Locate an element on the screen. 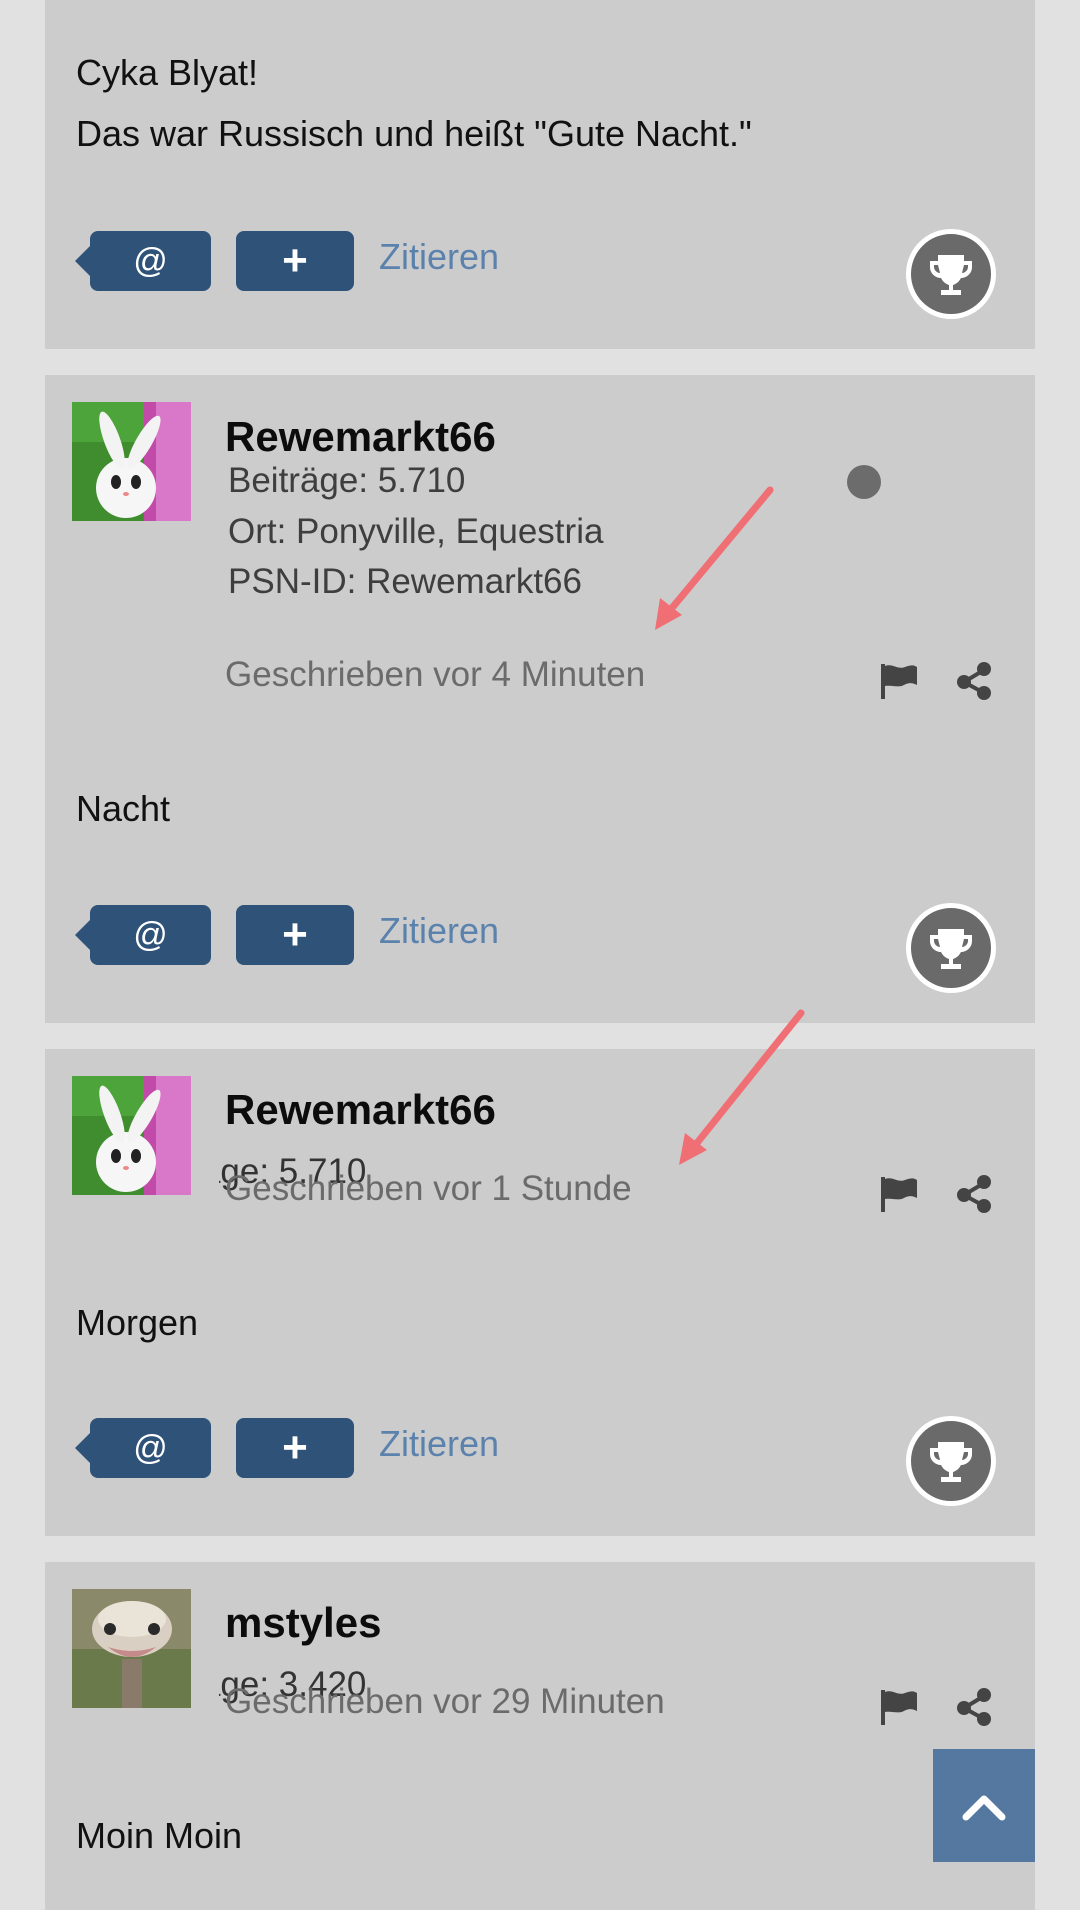  post-text: Morgen is located at coordinates (137, 1322).